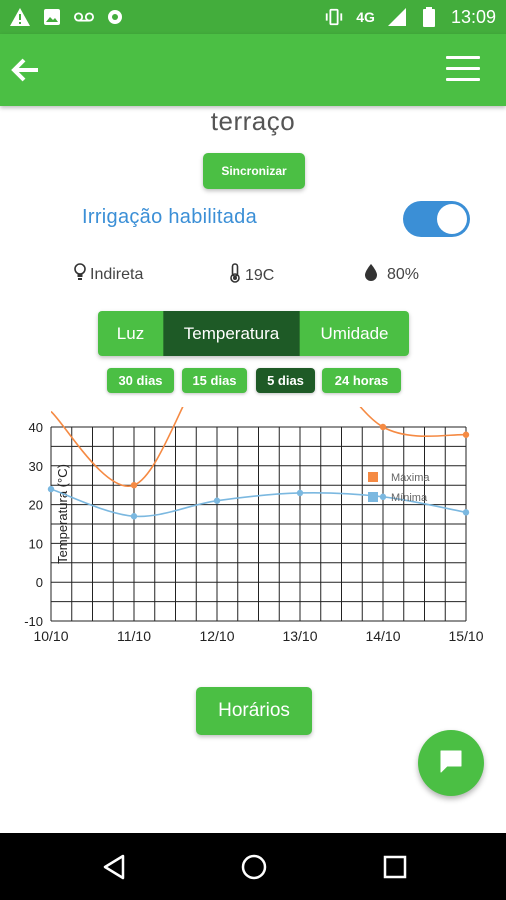 This screenshot has width=506, height=900. Describe the element at coordinates (52, 17) in the screenshot. I see `image-icon` at that location.